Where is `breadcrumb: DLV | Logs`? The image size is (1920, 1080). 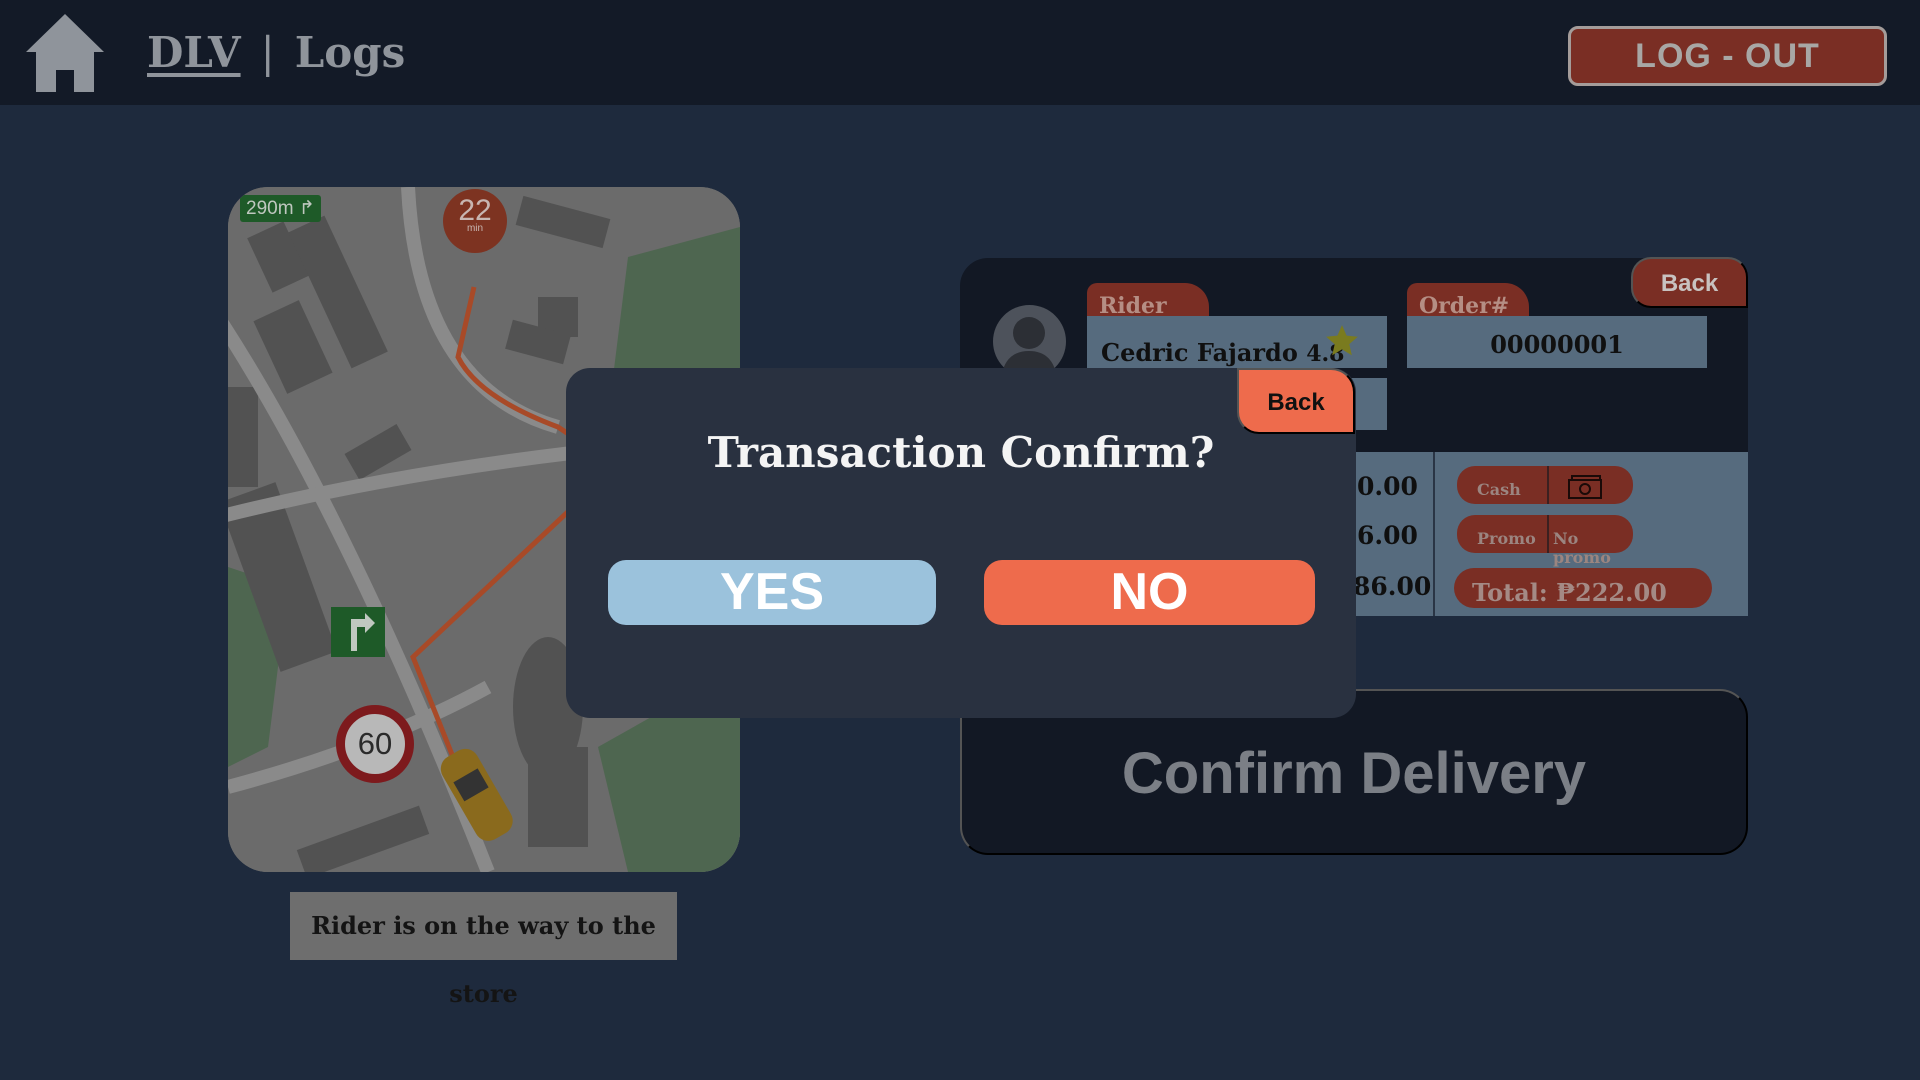
breadcrumb: DLV | Logs is located at coordinates (276, 52).